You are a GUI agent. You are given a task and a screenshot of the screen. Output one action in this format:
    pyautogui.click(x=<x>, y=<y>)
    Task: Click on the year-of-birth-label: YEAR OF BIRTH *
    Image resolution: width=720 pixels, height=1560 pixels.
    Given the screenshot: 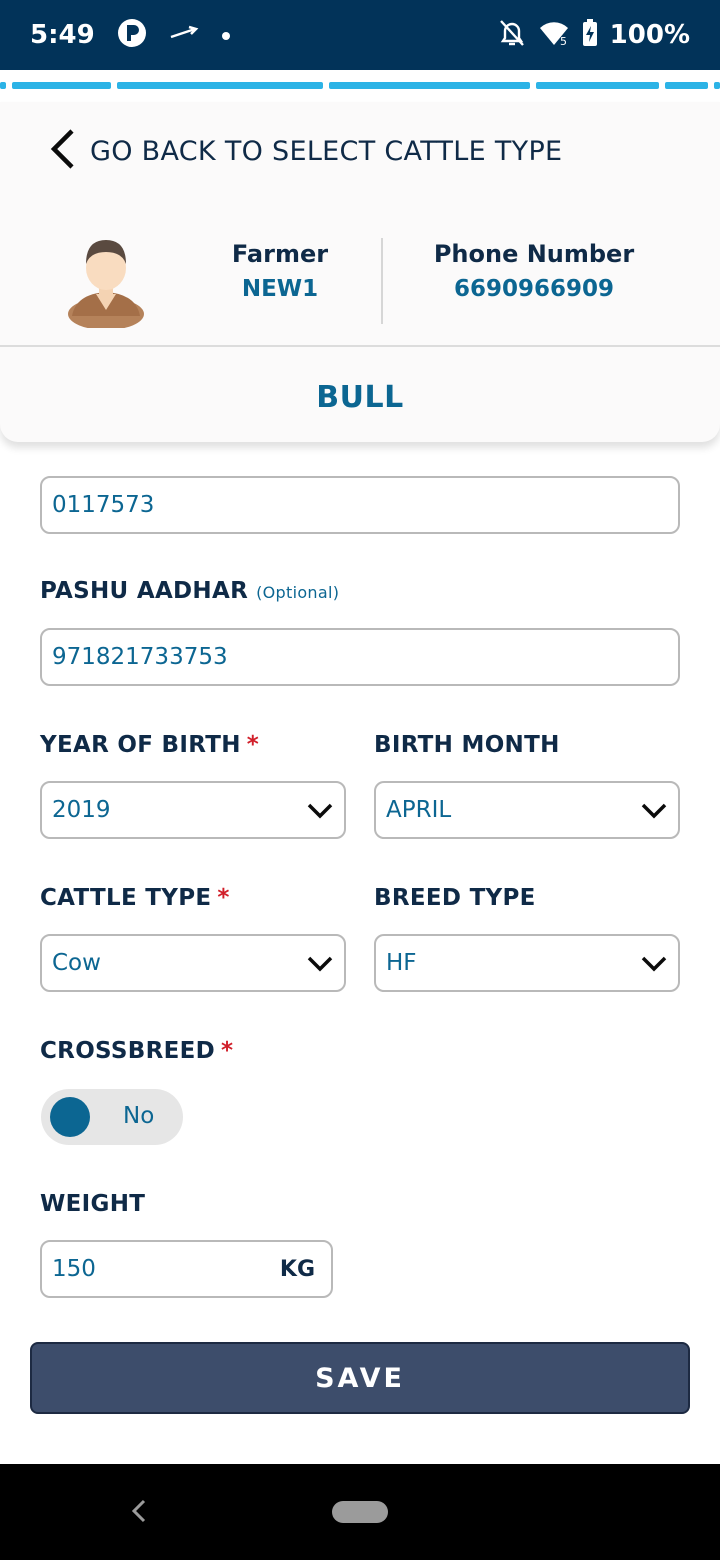 What is the action you would take?
    pyautogui.click(x=149, y=745)
    